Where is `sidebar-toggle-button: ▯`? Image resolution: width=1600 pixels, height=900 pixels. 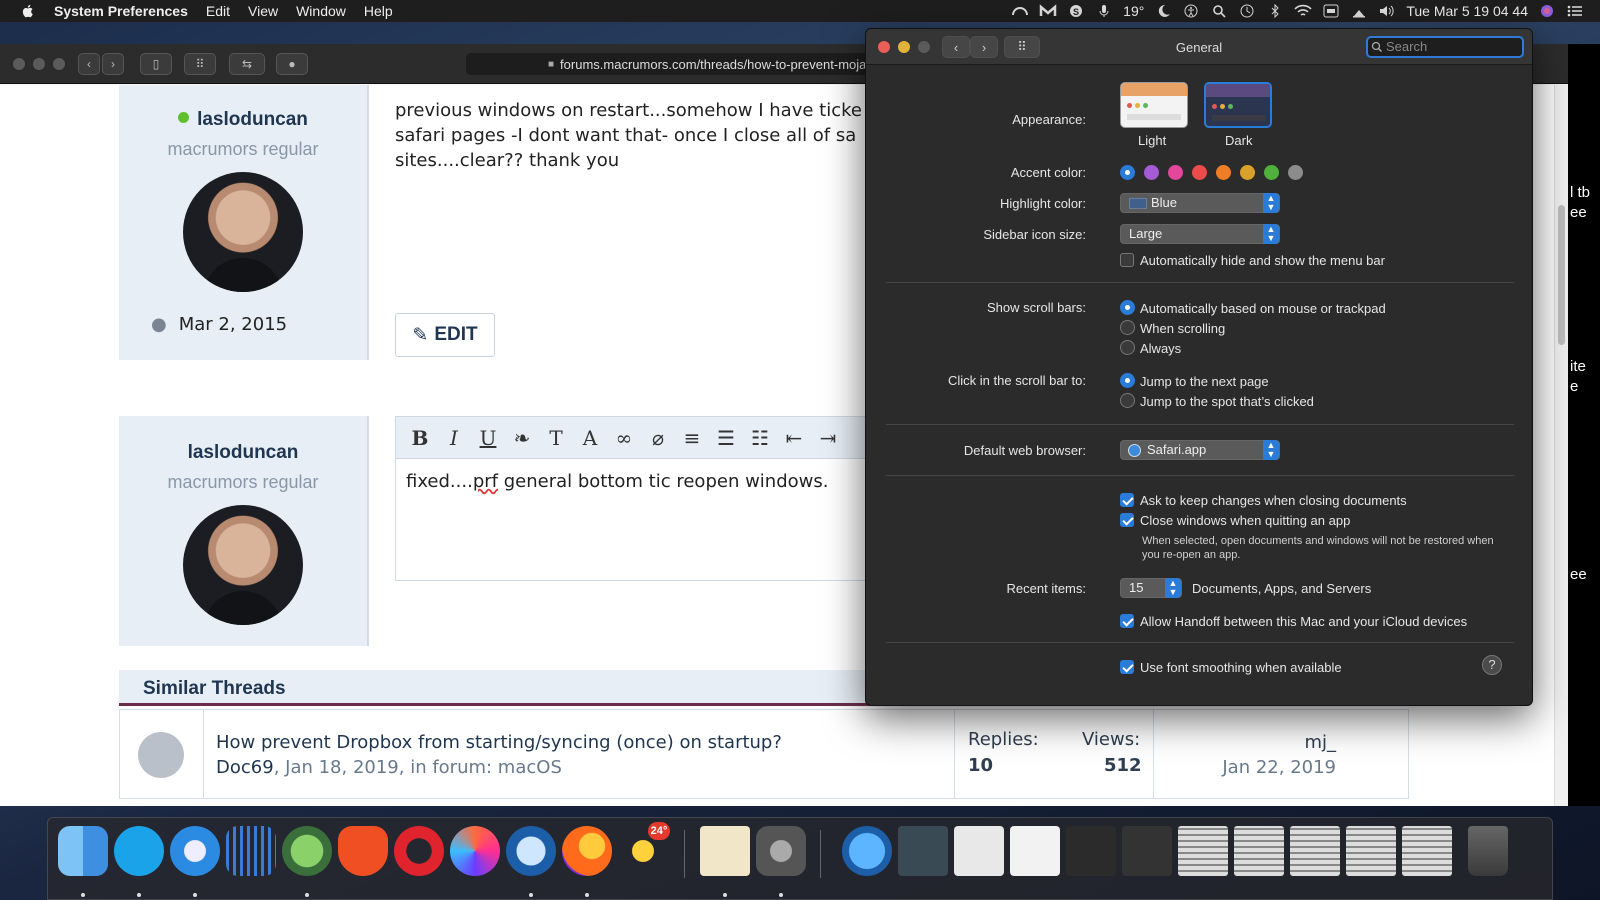 sidebar-toggle-button: ▯ is located at coordinates (156, 64).